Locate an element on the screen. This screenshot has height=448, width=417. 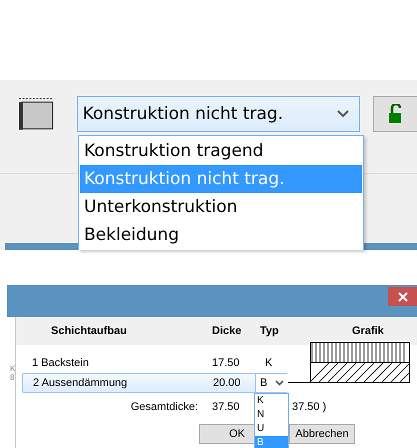
layer-icon is located at coordinates (36, 114).